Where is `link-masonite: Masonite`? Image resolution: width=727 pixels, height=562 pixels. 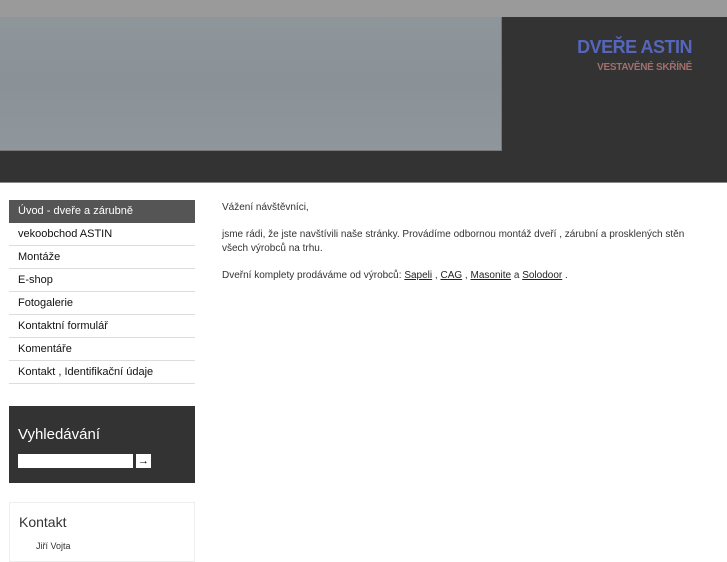 link-masonite: Masonite is located at coordinates (490, 275).